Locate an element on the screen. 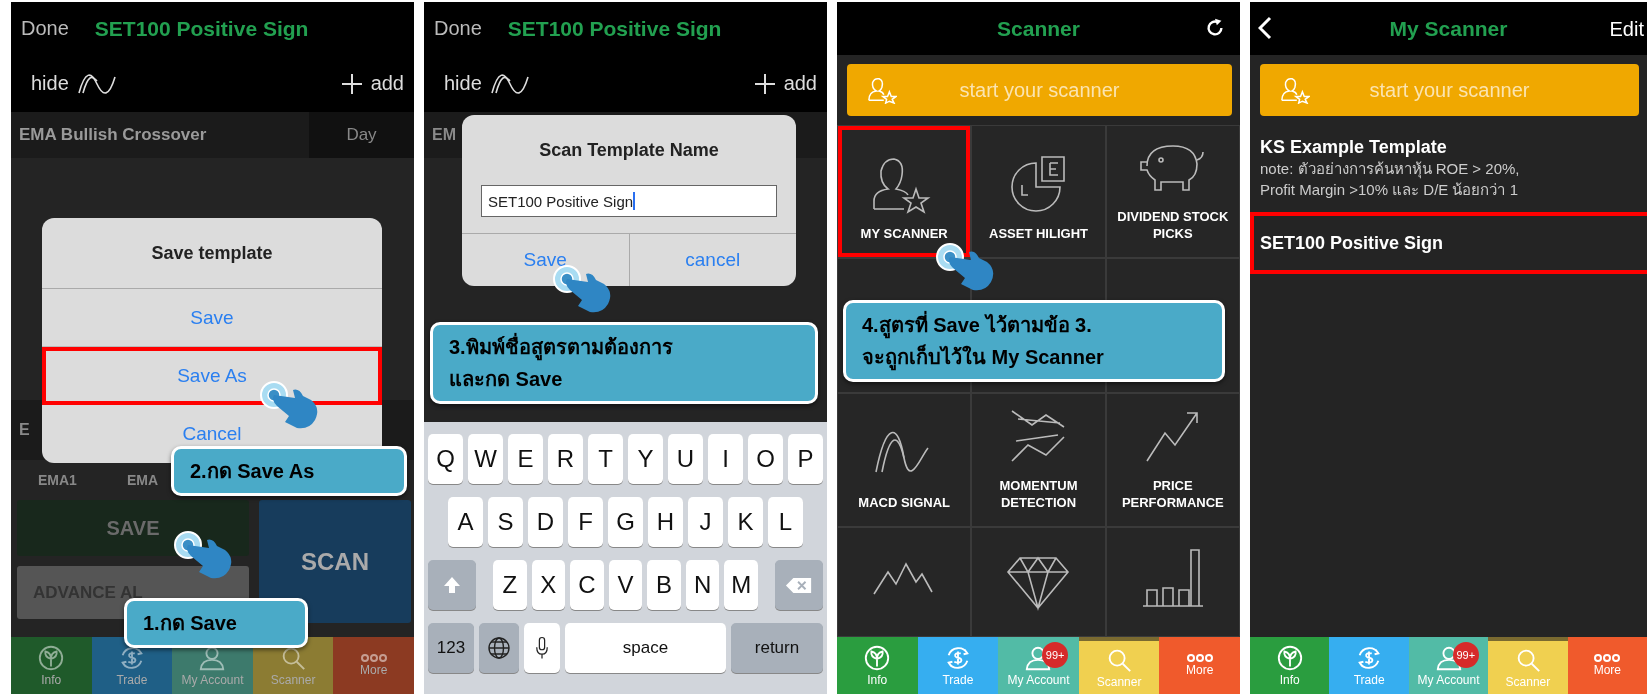 The image size is (1647, 694). dialog-title: Save template is located at coordinates (212, 253).